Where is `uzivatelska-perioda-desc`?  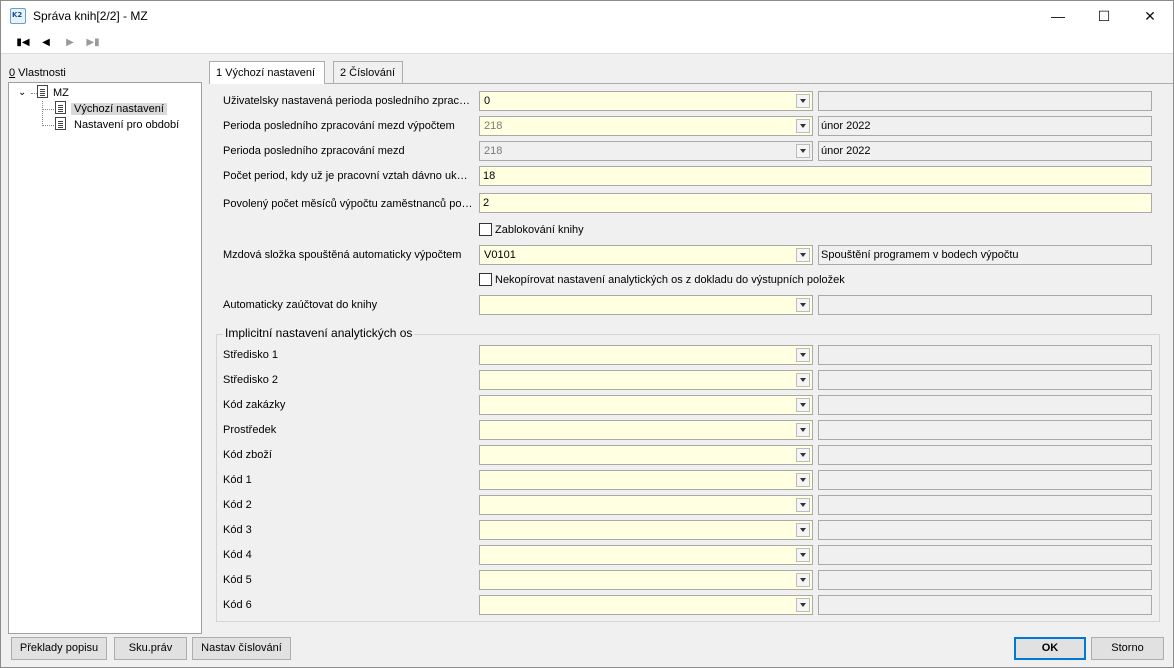 uzivatelska-perioda-desc is located at coordinates (985, 101).